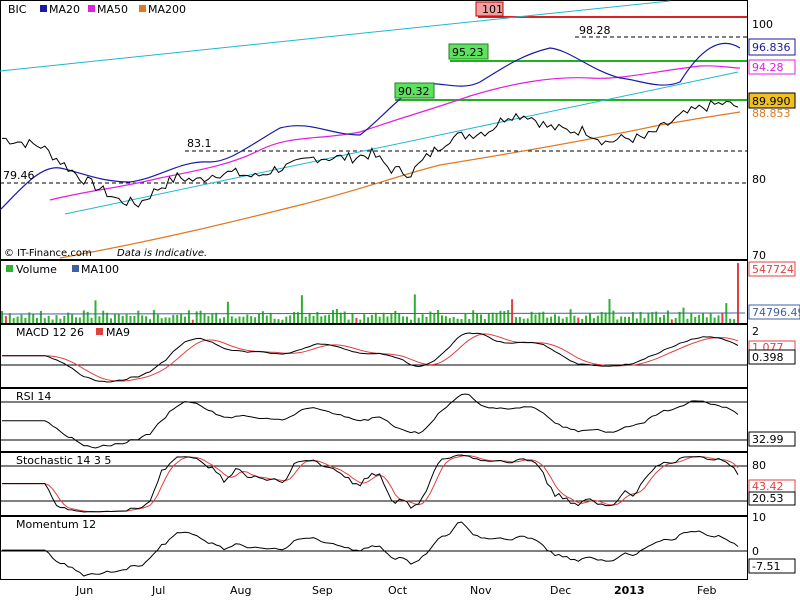  I want to click on price-value-label: 89.990, so click(771, 101).